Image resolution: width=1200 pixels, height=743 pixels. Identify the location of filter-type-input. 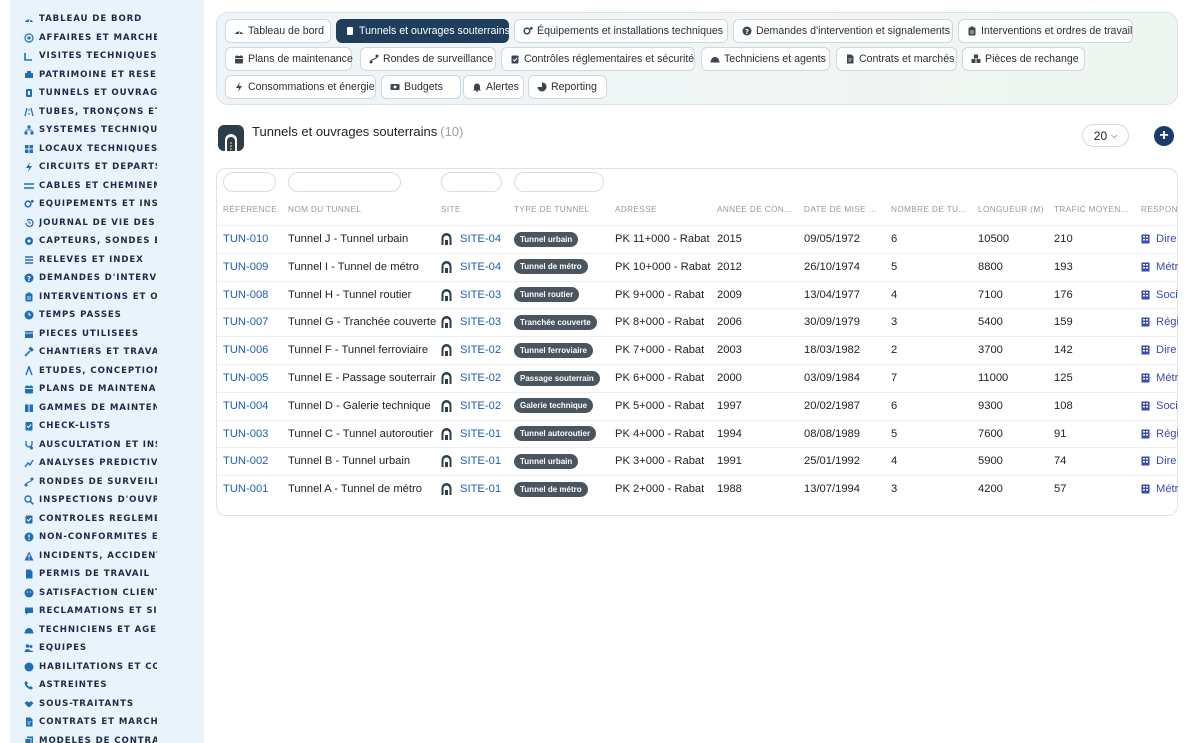
(559, 182).